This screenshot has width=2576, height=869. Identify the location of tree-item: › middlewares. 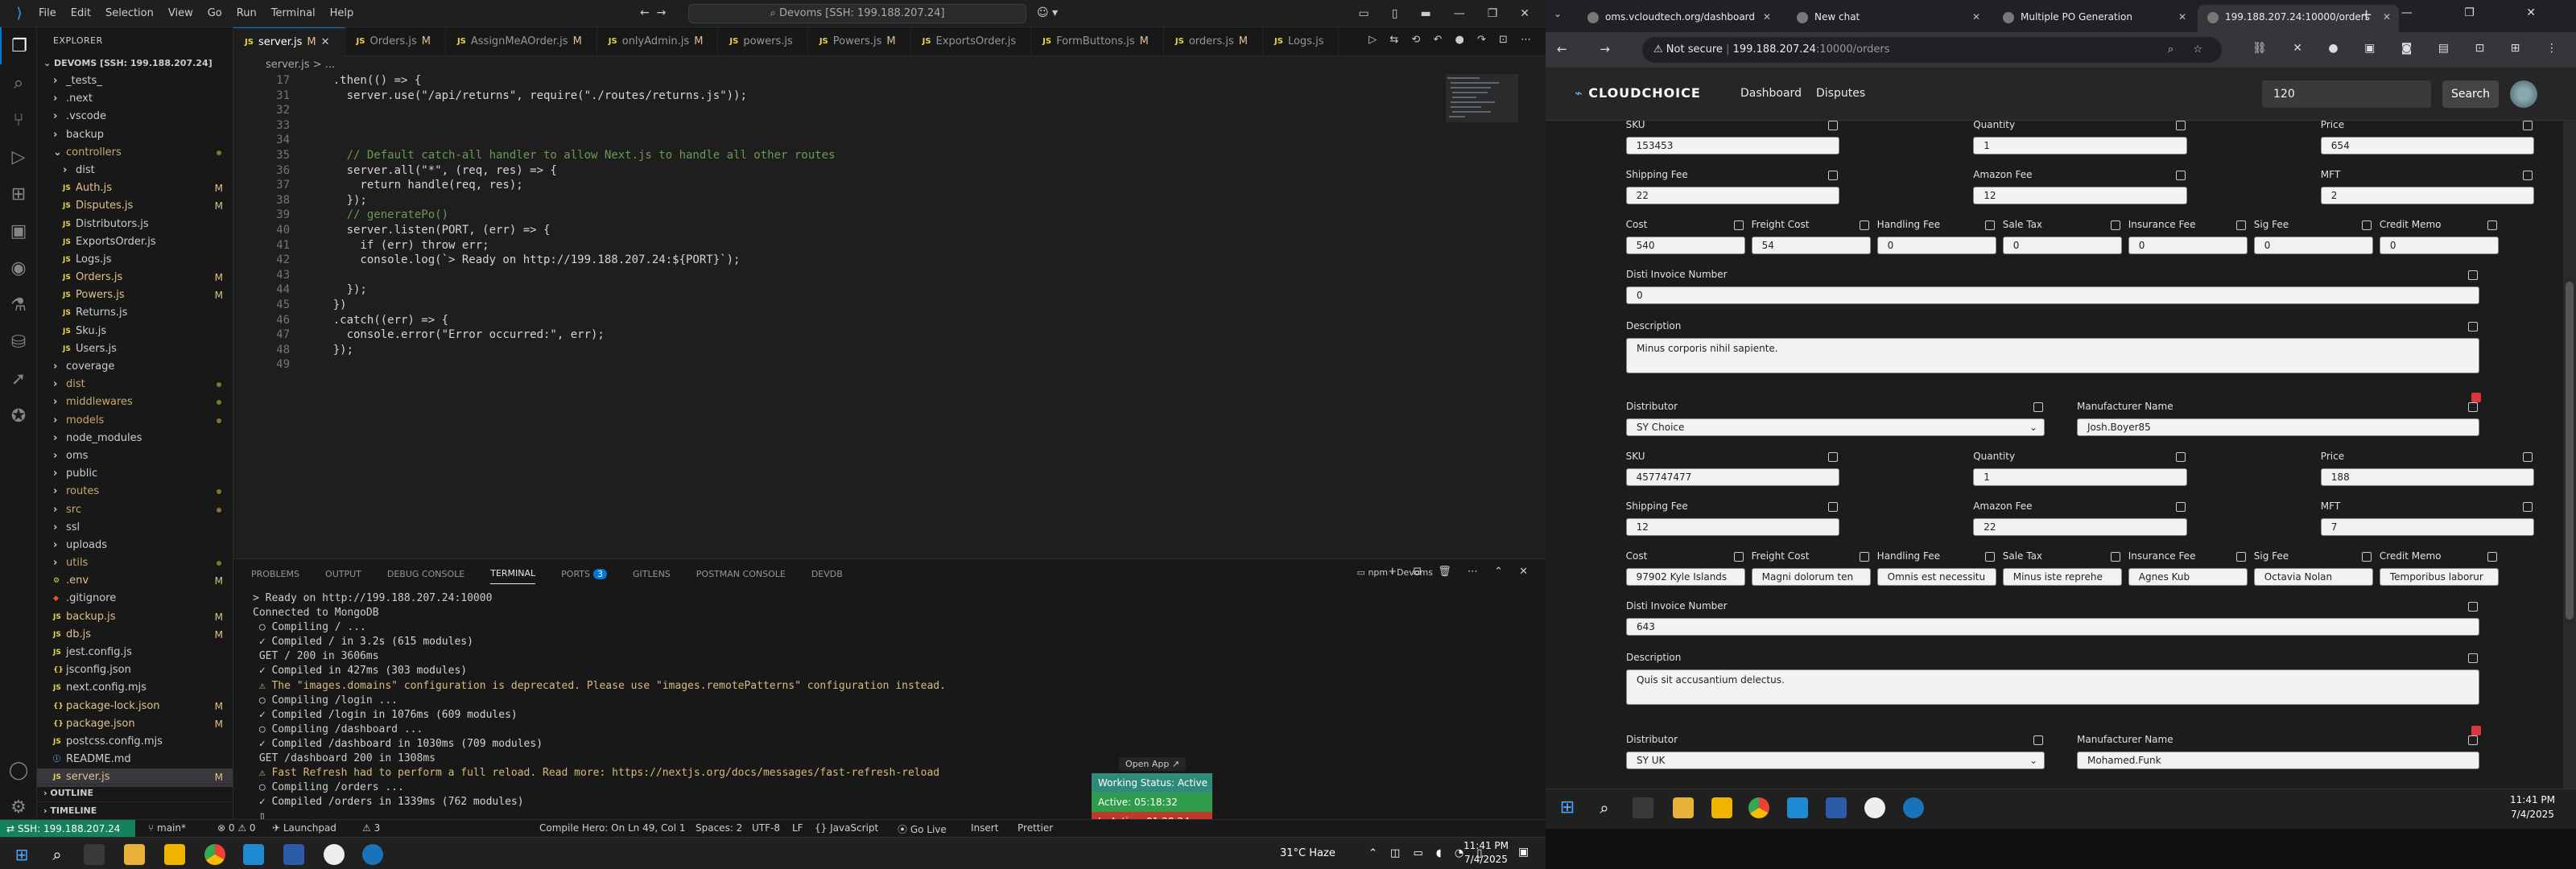
(135, 402).